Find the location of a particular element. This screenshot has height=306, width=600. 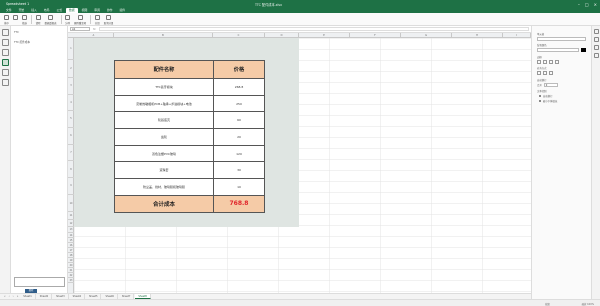

window-controls: – □ × is located at coordinates (587, 4).